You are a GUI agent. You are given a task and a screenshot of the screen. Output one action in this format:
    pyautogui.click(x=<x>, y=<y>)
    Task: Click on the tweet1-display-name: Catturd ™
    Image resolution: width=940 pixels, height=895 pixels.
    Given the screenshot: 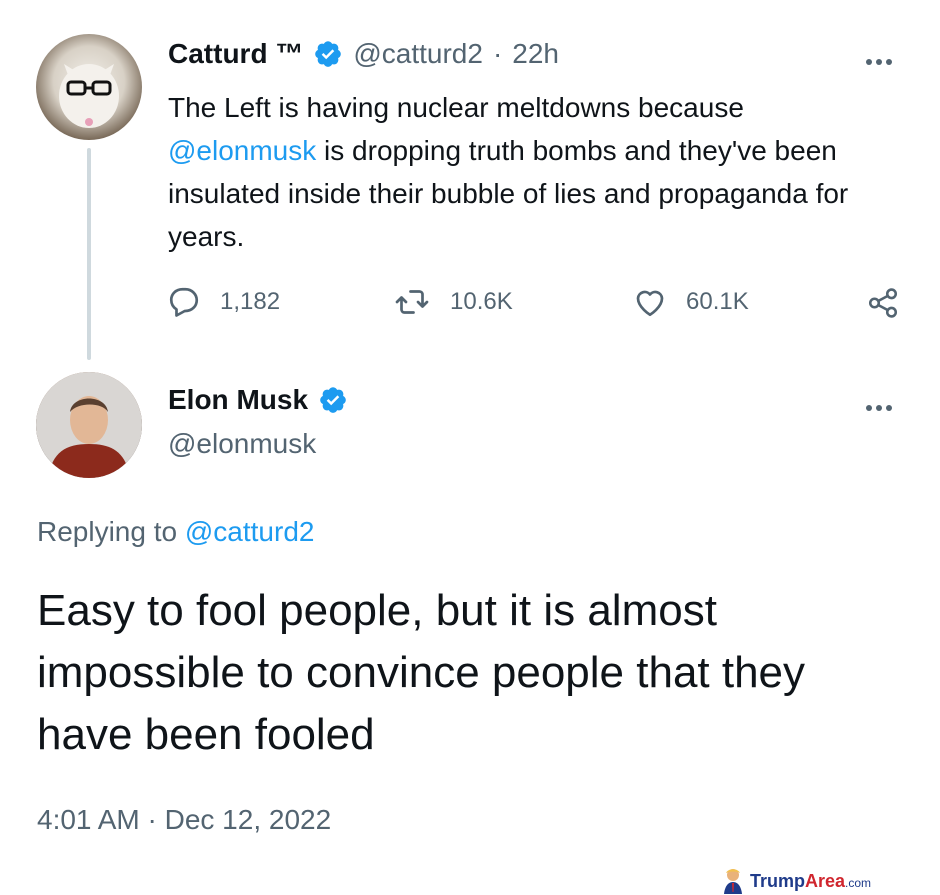 What is the action you would take?
    pyautogui.click(x=235, y=54)
    